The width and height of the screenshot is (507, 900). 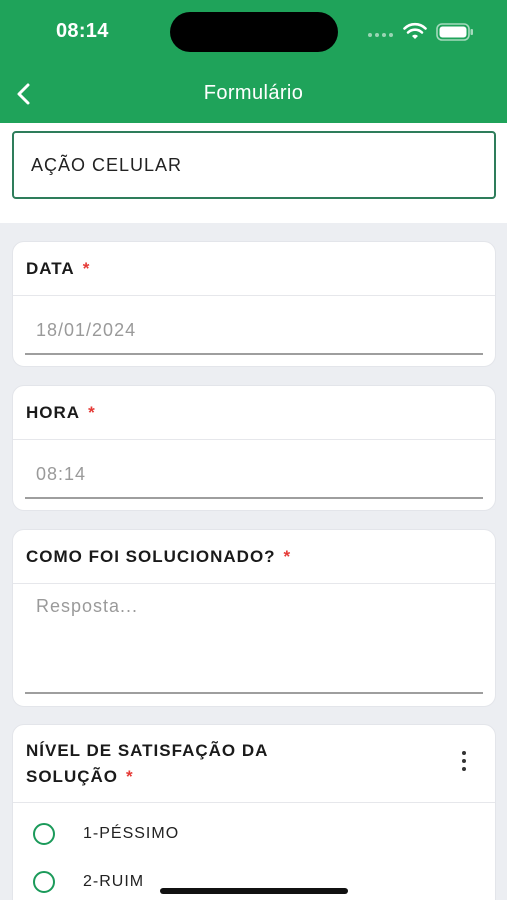 What do you see at coordinates (253, 61) in the screenshot?
I see `app-header: 08:14 Formulário` at bounding box center [253, 61].